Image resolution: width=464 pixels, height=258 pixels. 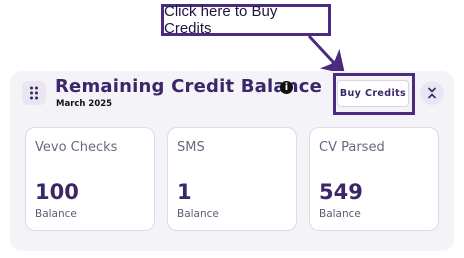 What do you see at coordinates (191, 147) in the screenshot?
I see `stat-label: SMS` at bounding box center [191, 147].